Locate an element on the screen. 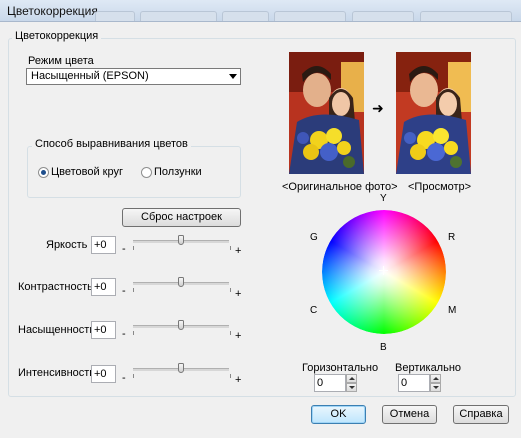 The height and width of the screenshot is (438, 521). slider-label: Интенсивность is located at coordinates (57, 373).